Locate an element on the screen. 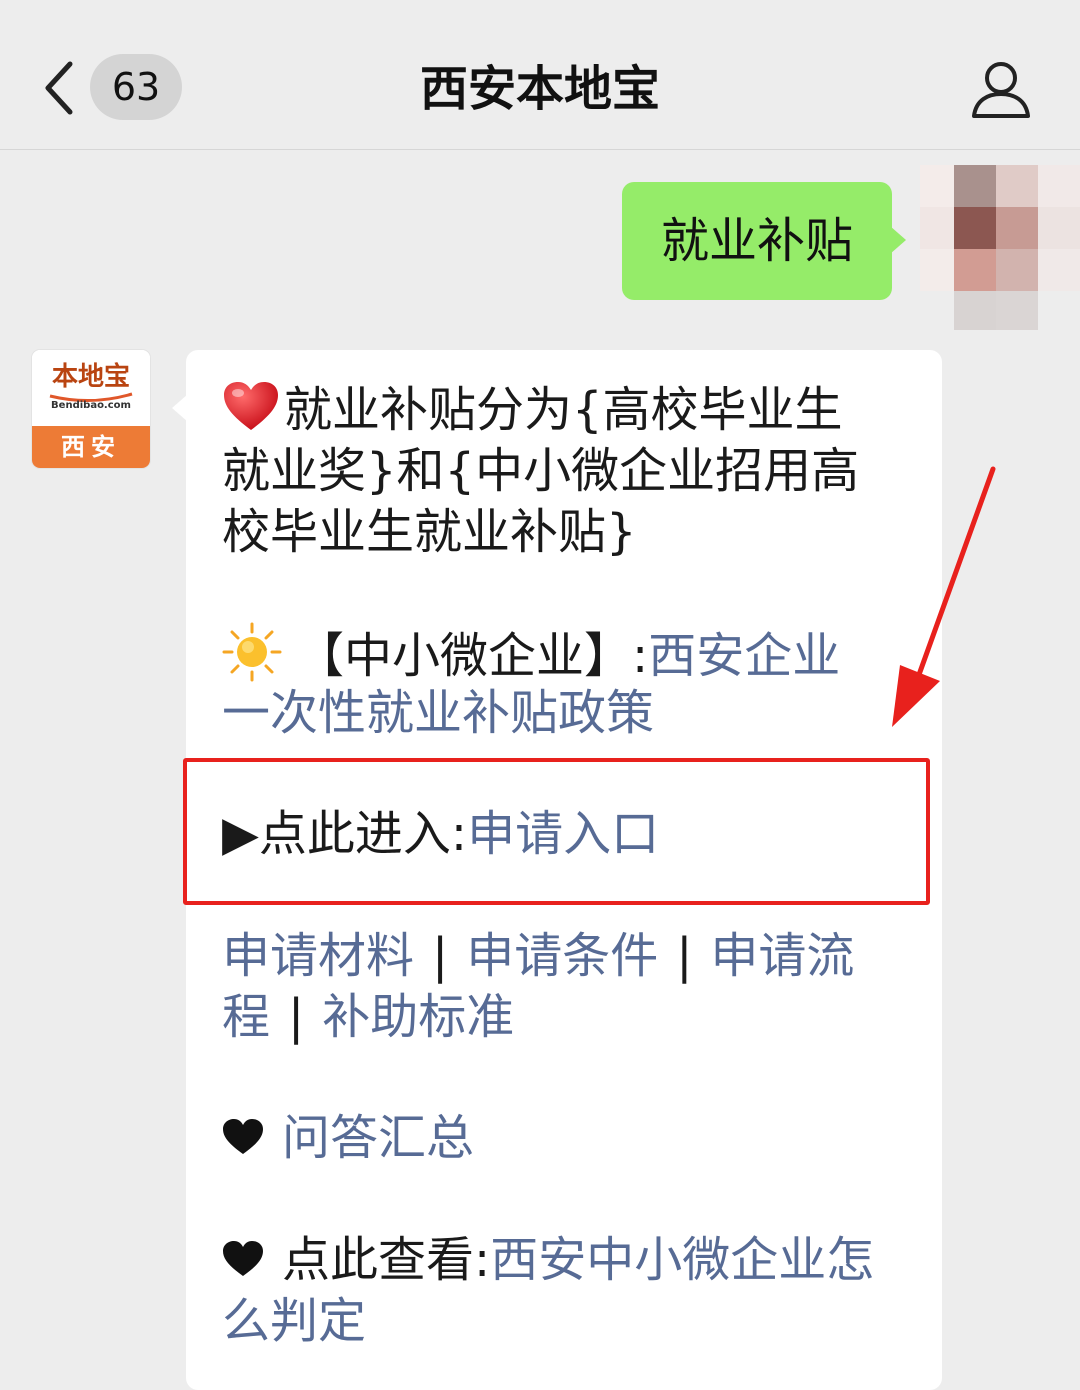 The width and height of the screenshot is (1080, 1390). enter-line: ▶点此进入:申请入口 is located at coordinates (440, 834).